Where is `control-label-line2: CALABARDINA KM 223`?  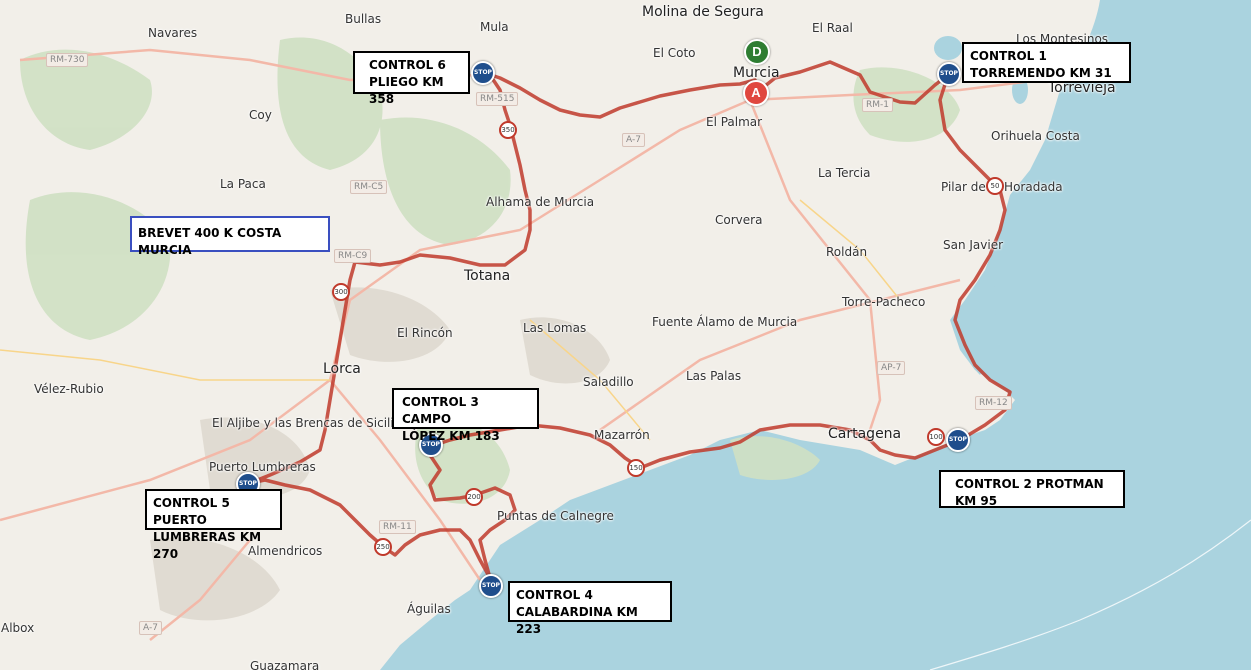 control-label-line2: CALABARDINA KM 223 is located at coordinates (577, 620).